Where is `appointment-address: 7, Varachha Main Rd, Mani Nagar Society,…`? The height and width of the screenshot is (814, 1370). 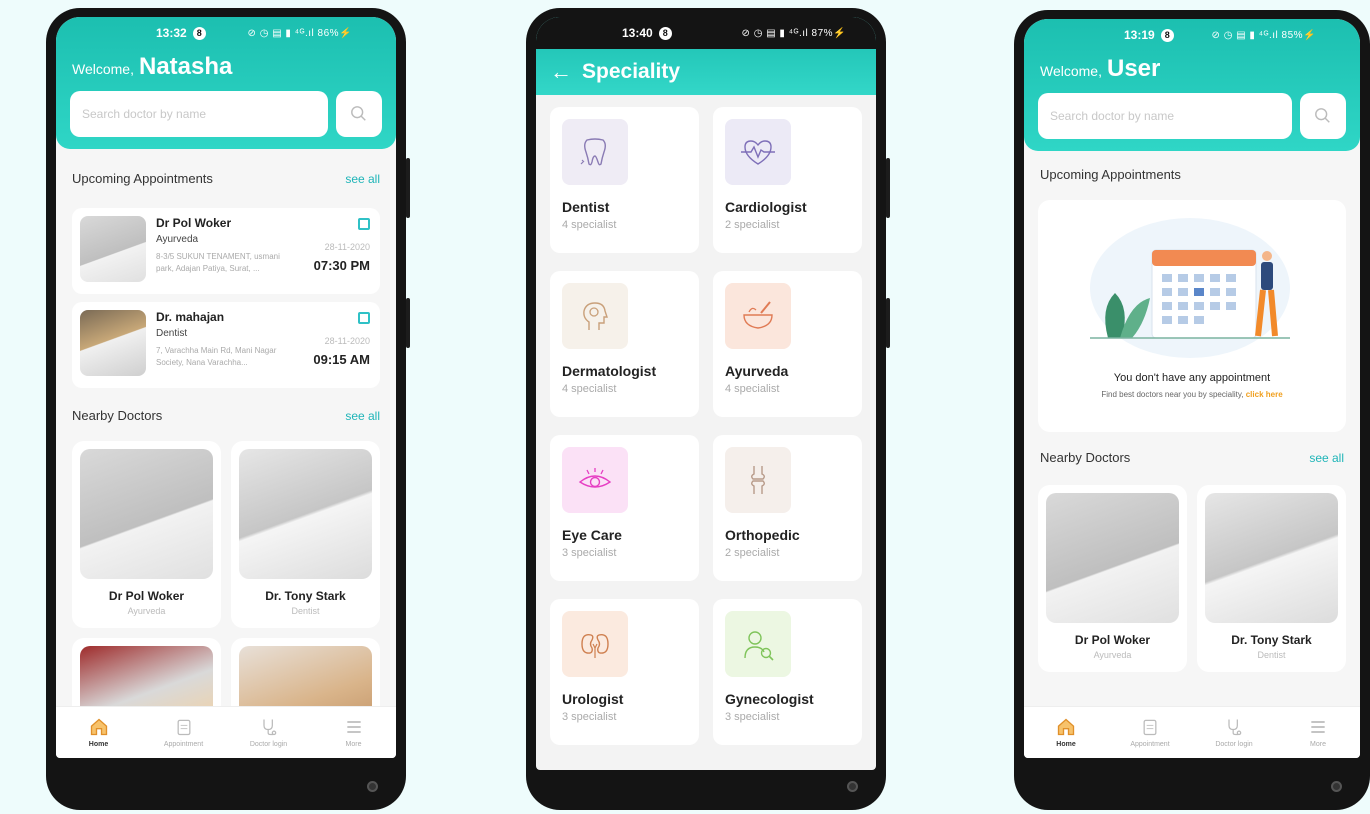
appointment-address: 7, Varachha Main Rd, Mani Nagar Society,… is located at coordinates (216, 356).